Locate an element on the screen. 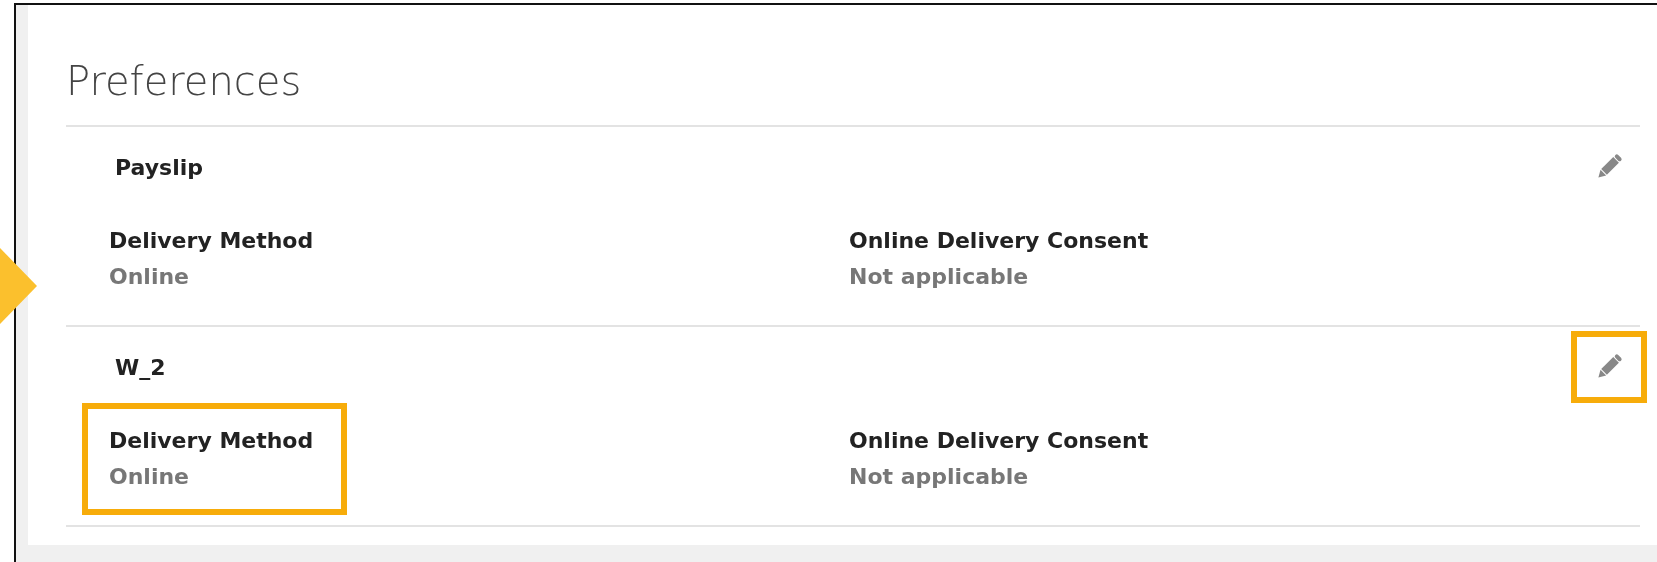 Image resolution: width=1657 pixels, height=562 pixels. edit-button is located at coordinates (1609, 367).